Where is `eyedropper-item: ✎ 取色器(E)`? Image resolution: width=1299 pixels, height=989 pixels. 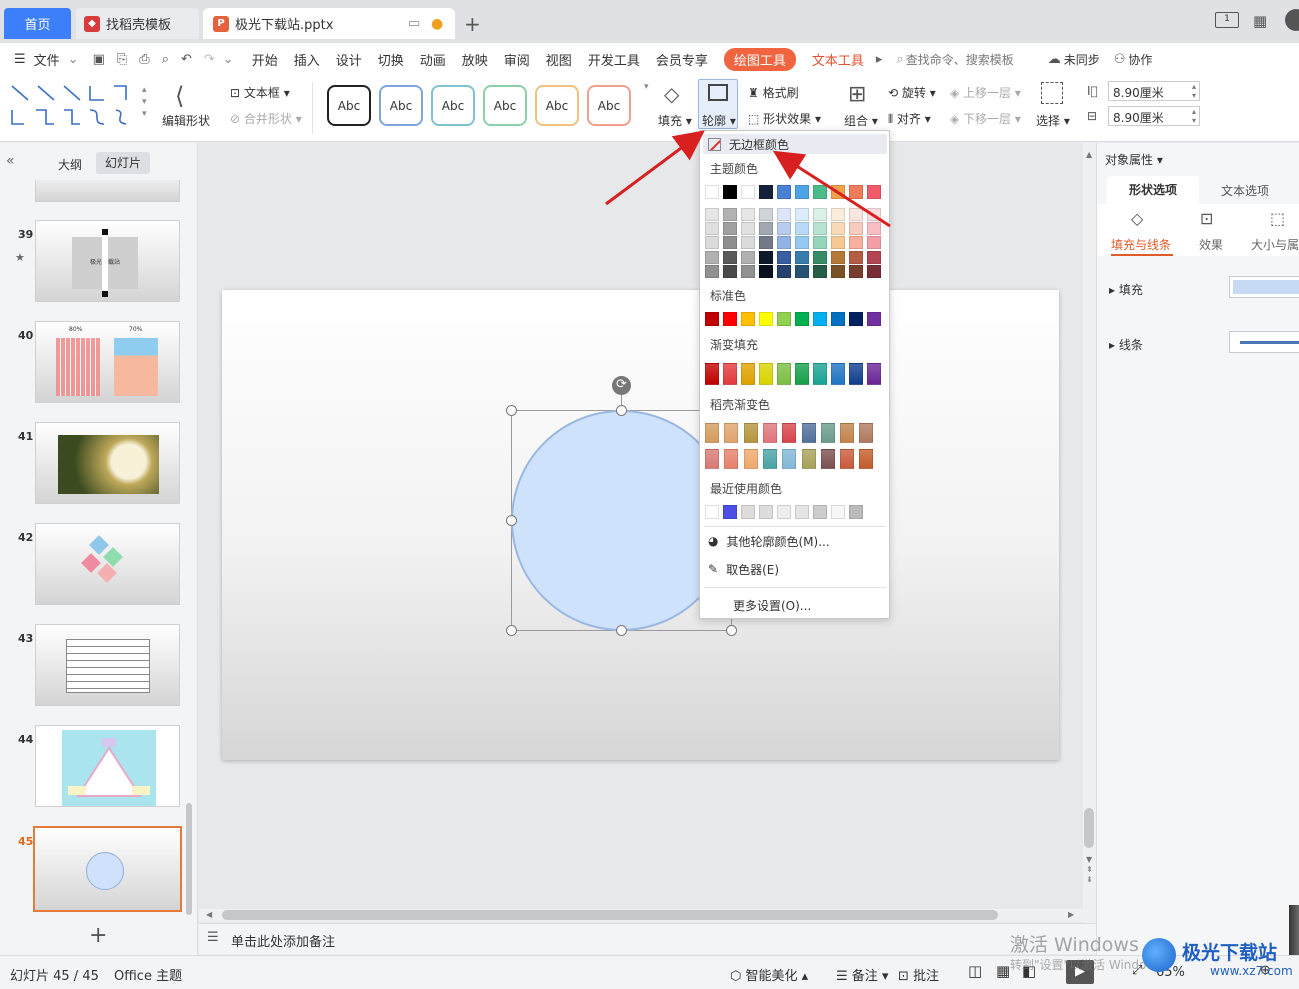
eyedropper-item: ✎ 取色器(E) is located at coordinates (795, 569).